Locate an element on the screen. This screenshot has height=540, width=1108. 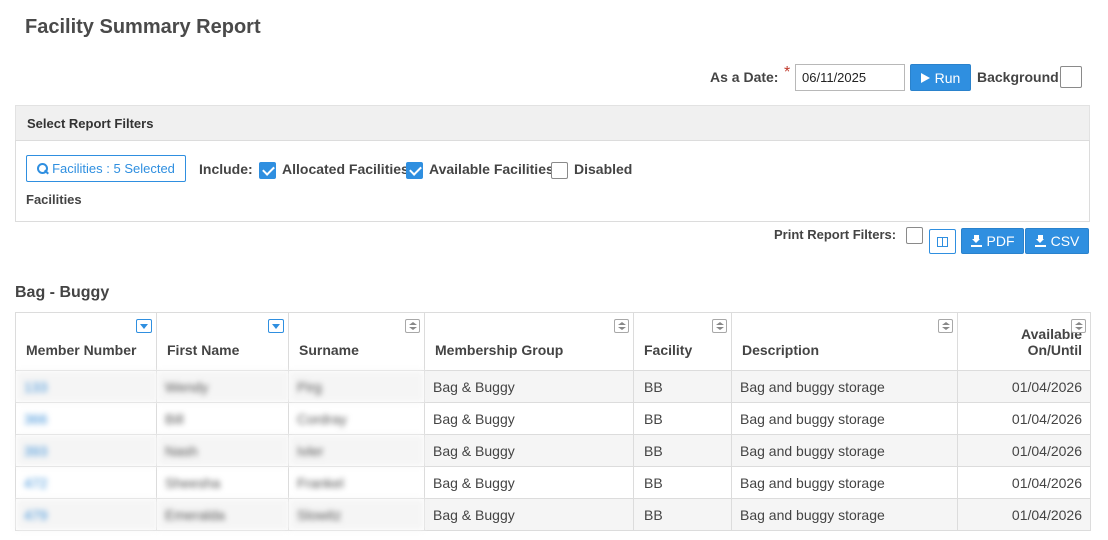
run-button-label: Run is located at coordinates (947, 77).